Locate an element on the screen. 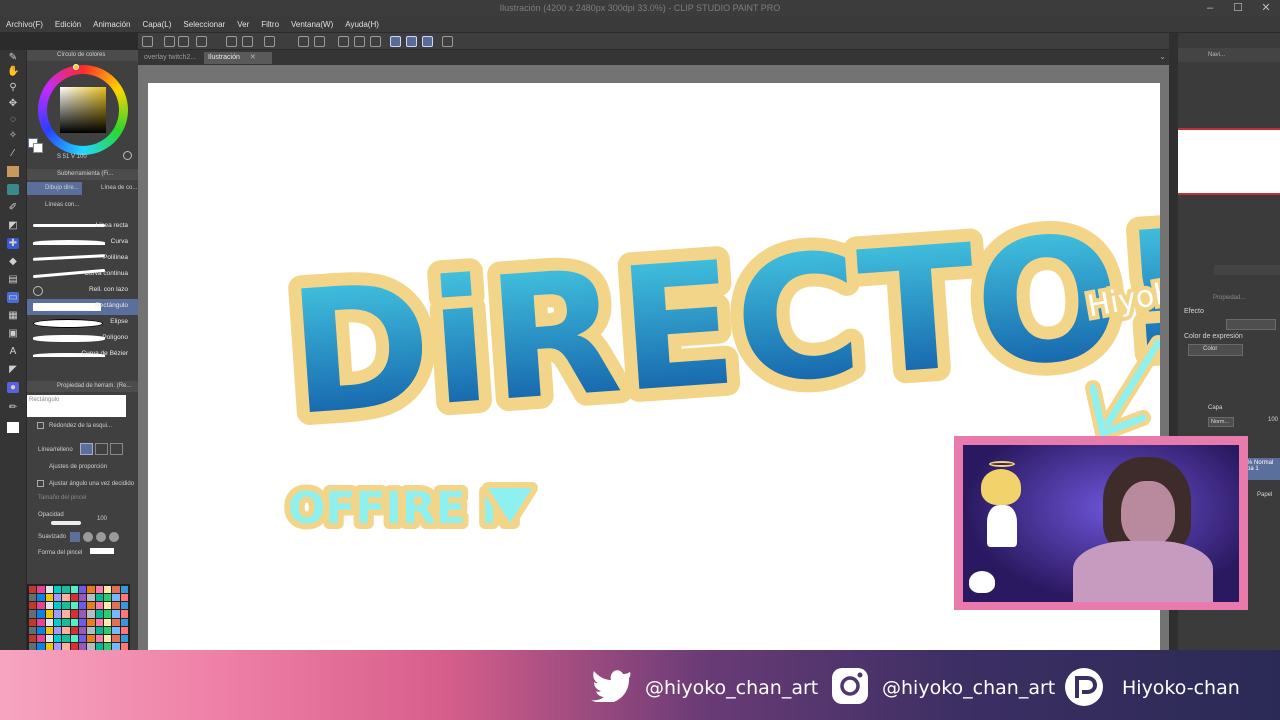 The image size is (1280, 720). navigator-controls is located at coordinates (1247, 270).